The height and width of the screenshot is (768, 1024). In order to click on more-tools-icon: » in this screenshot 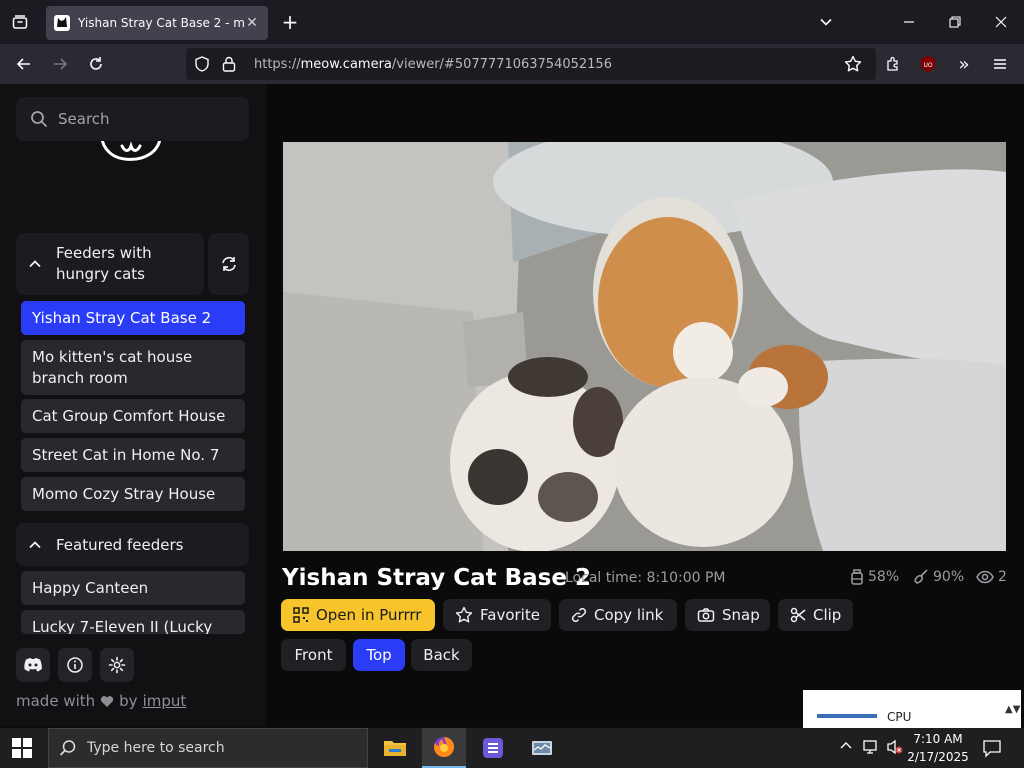, I will do `click(964, 64)`.